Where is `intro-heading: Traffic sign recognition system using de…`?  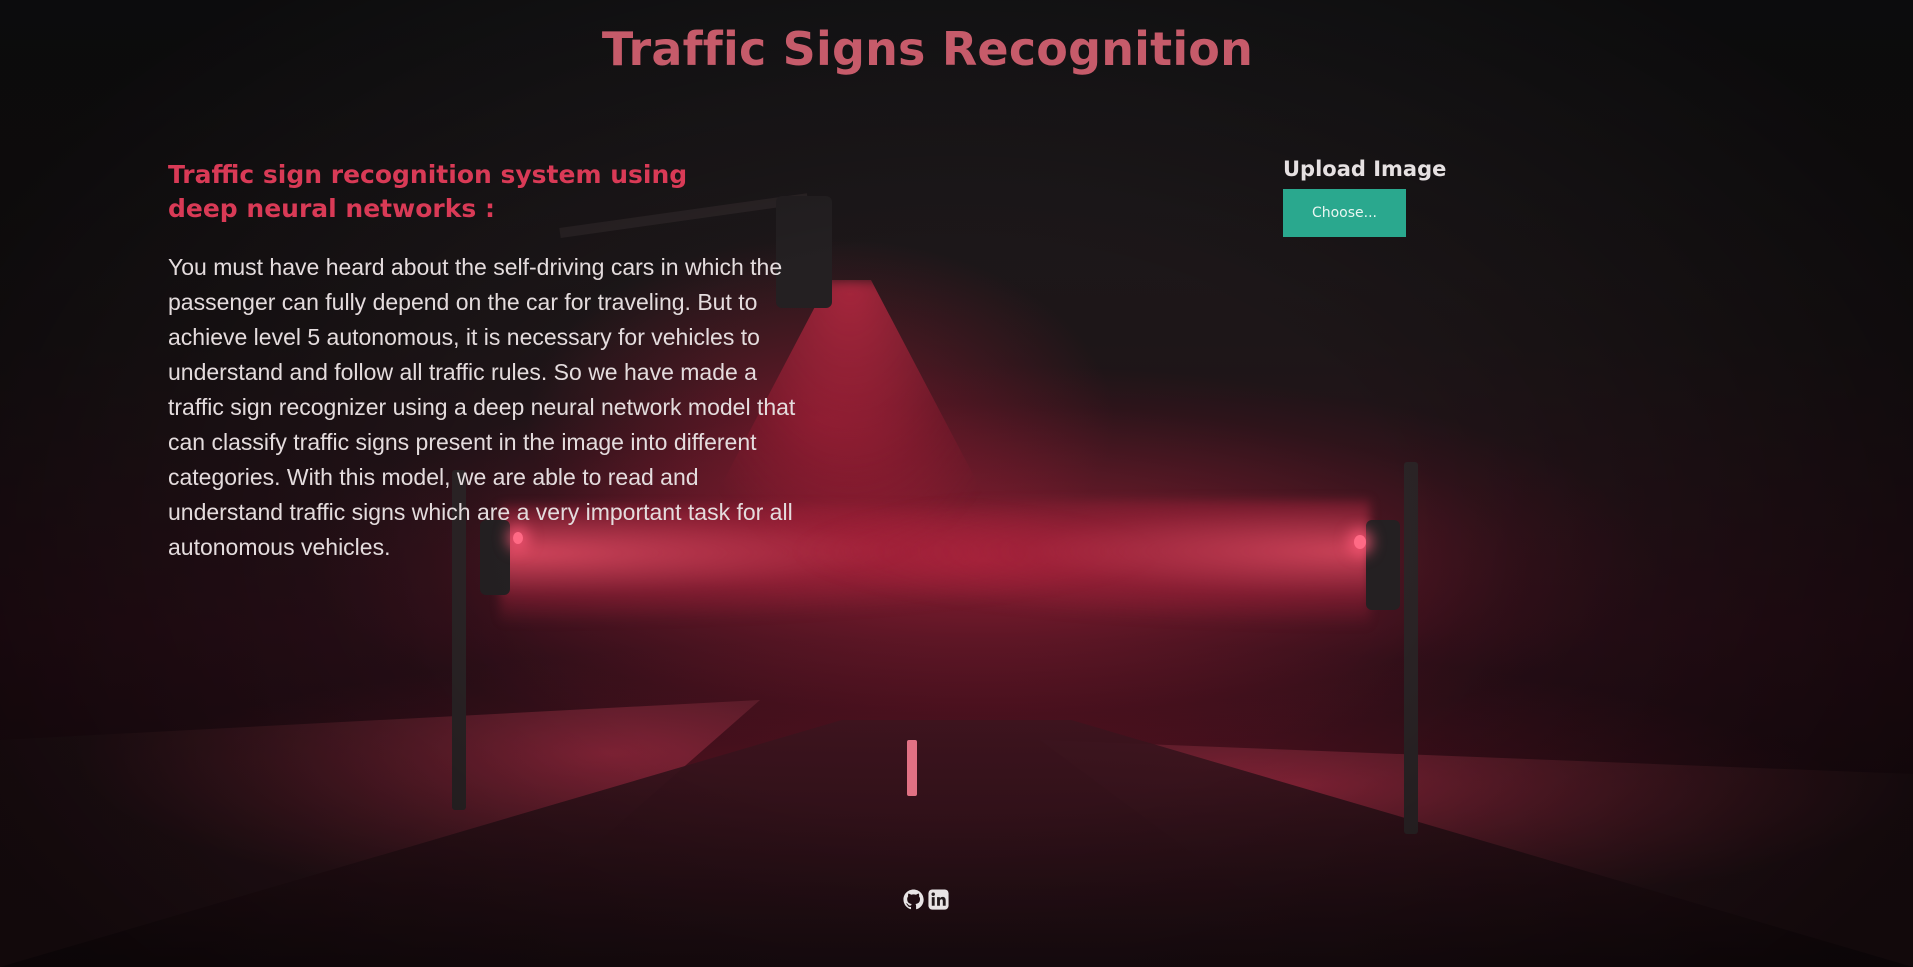 intro-heading: Traffic sign recognition system using de… is located at coordinates (428, 191).